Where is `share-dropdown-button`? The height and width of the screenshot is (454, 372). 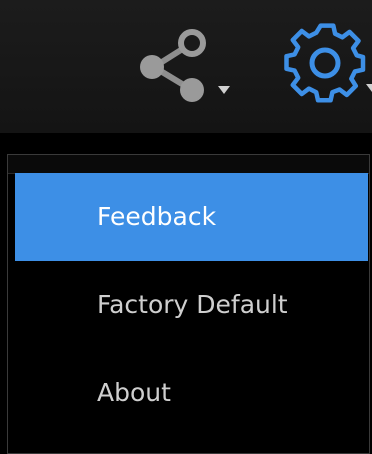 share-dropdown-button is located at coordinates (184, 67).